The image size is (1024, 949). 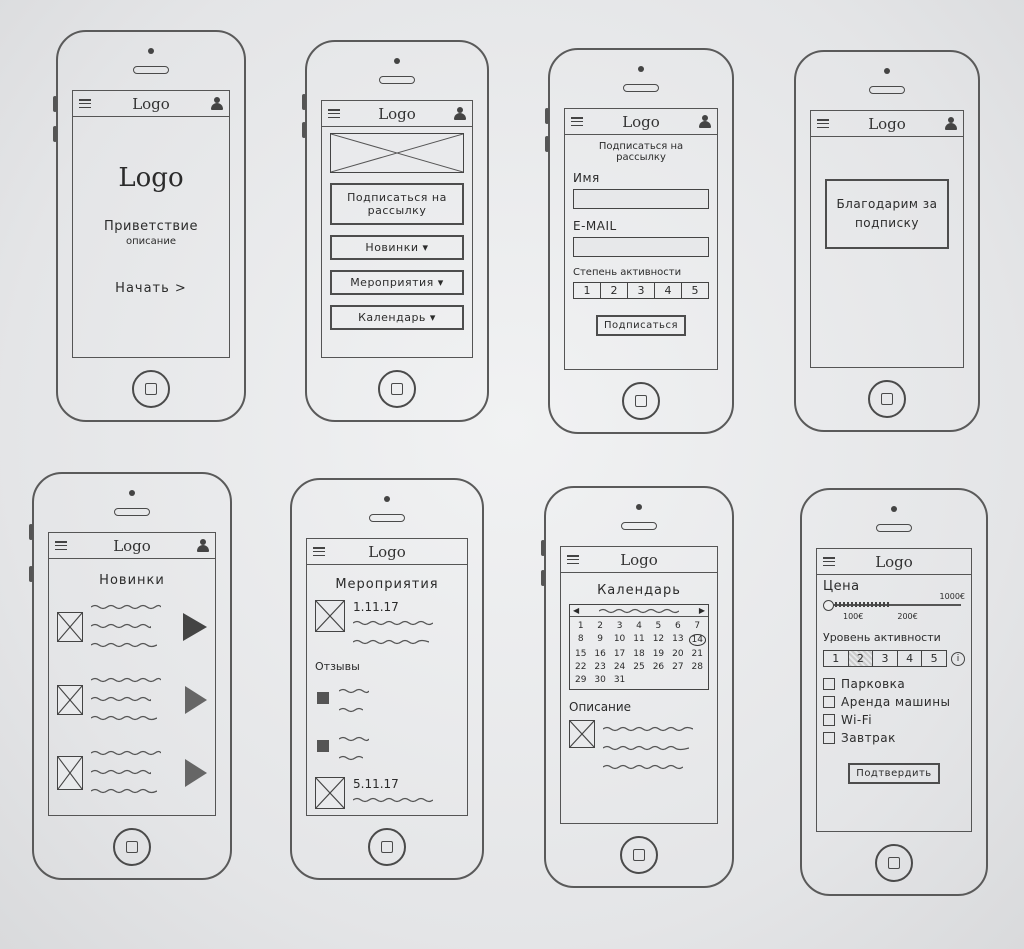 What do you see at coordinates (894, 720) in the screenshot?
I see `option-wifi: Wi-Fi` at bounding box center [894, 720].